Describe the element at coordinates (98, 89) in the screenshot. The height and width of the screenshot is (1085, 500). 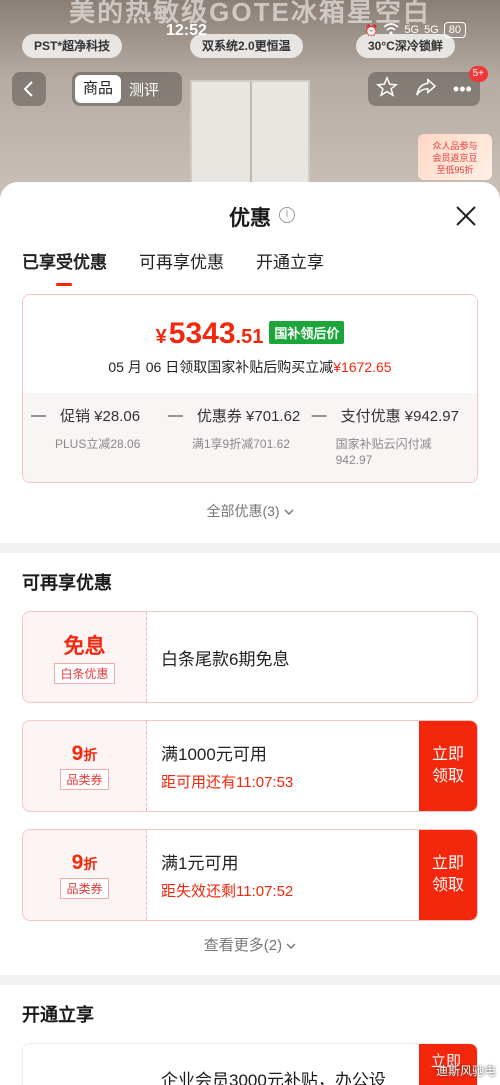
I see `tab-product: 商品` at that location.